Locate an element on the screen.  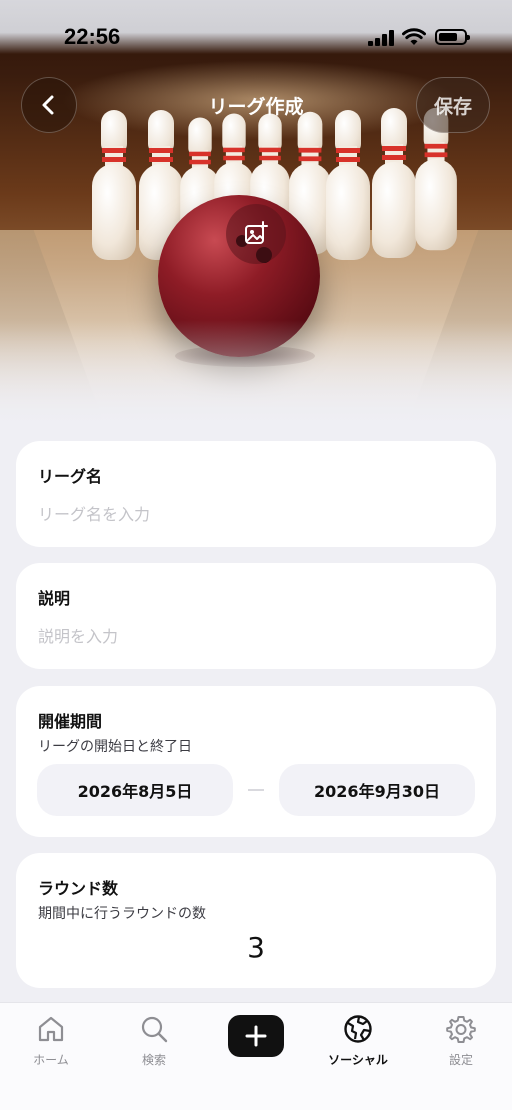
tab-settings: 設定 is located at coordinates (461, 1043).